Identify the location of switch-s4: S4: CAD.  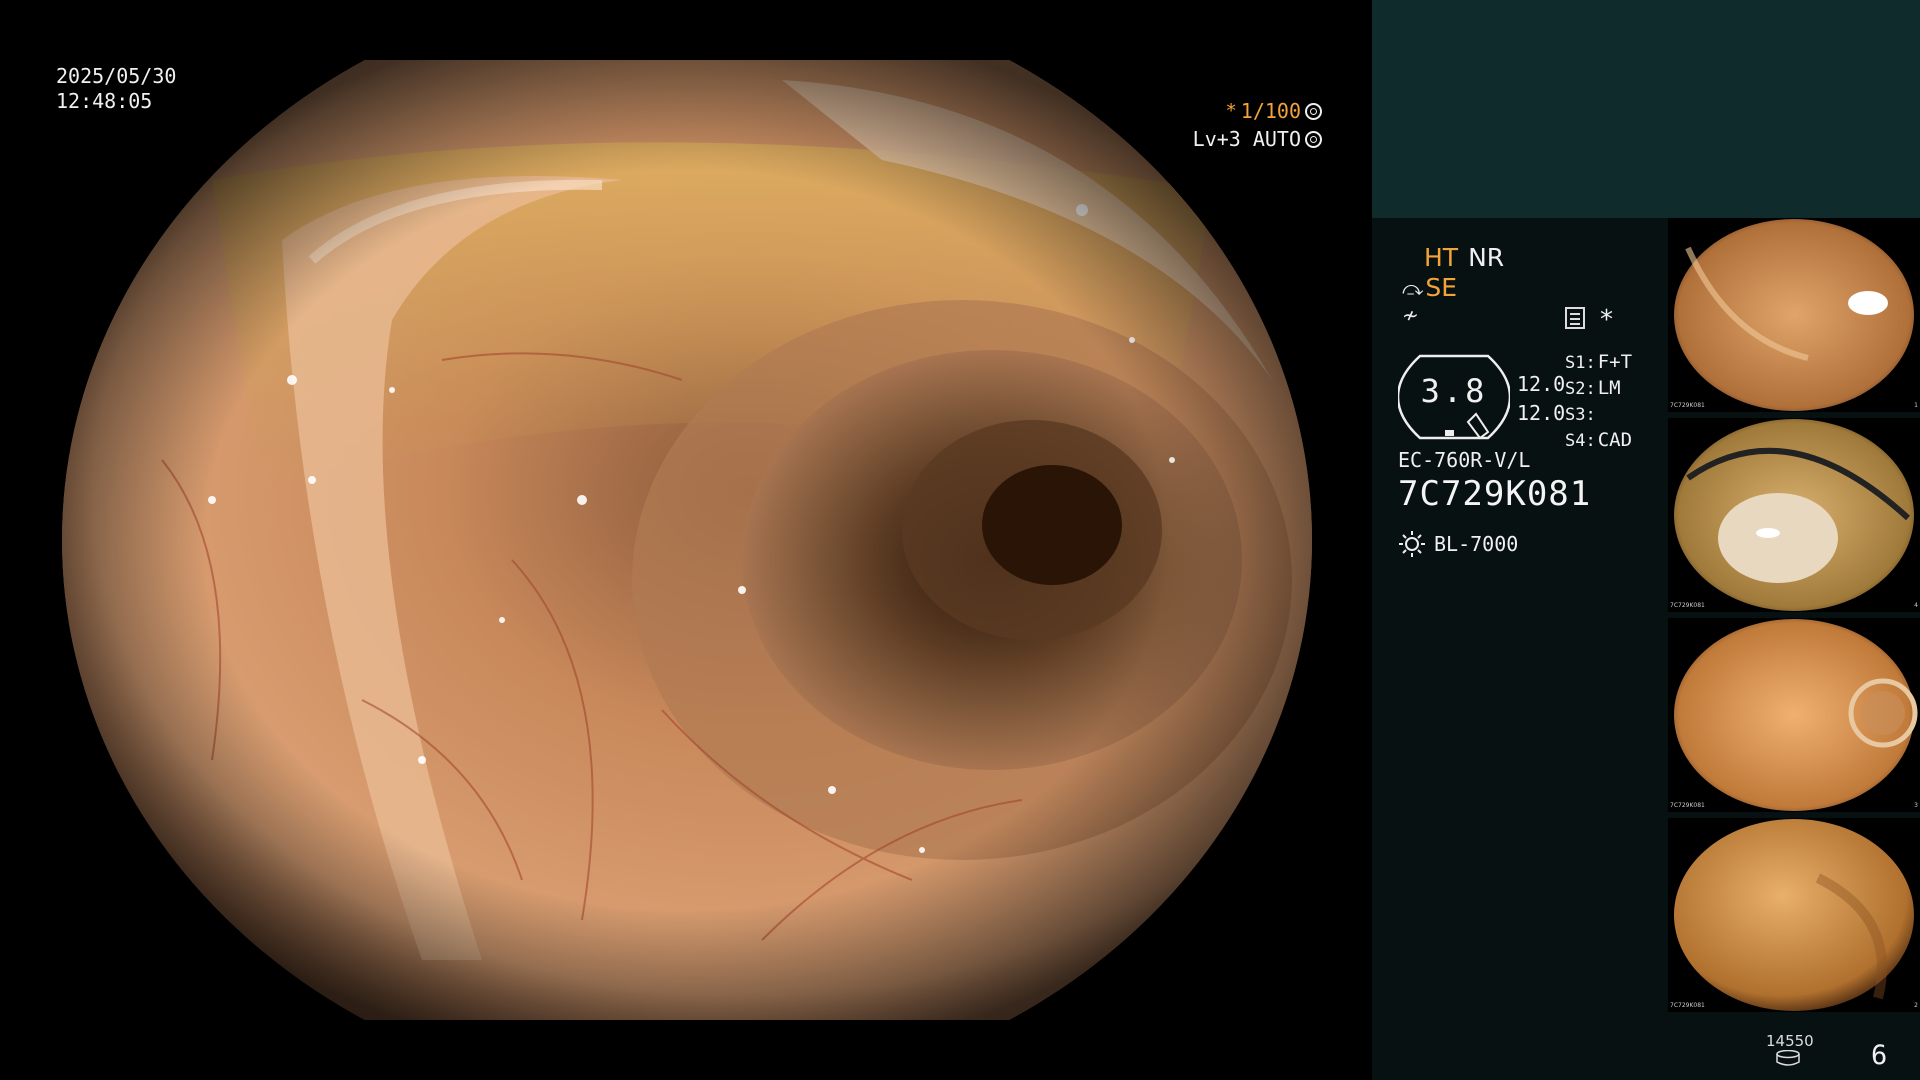
(1598, 441).